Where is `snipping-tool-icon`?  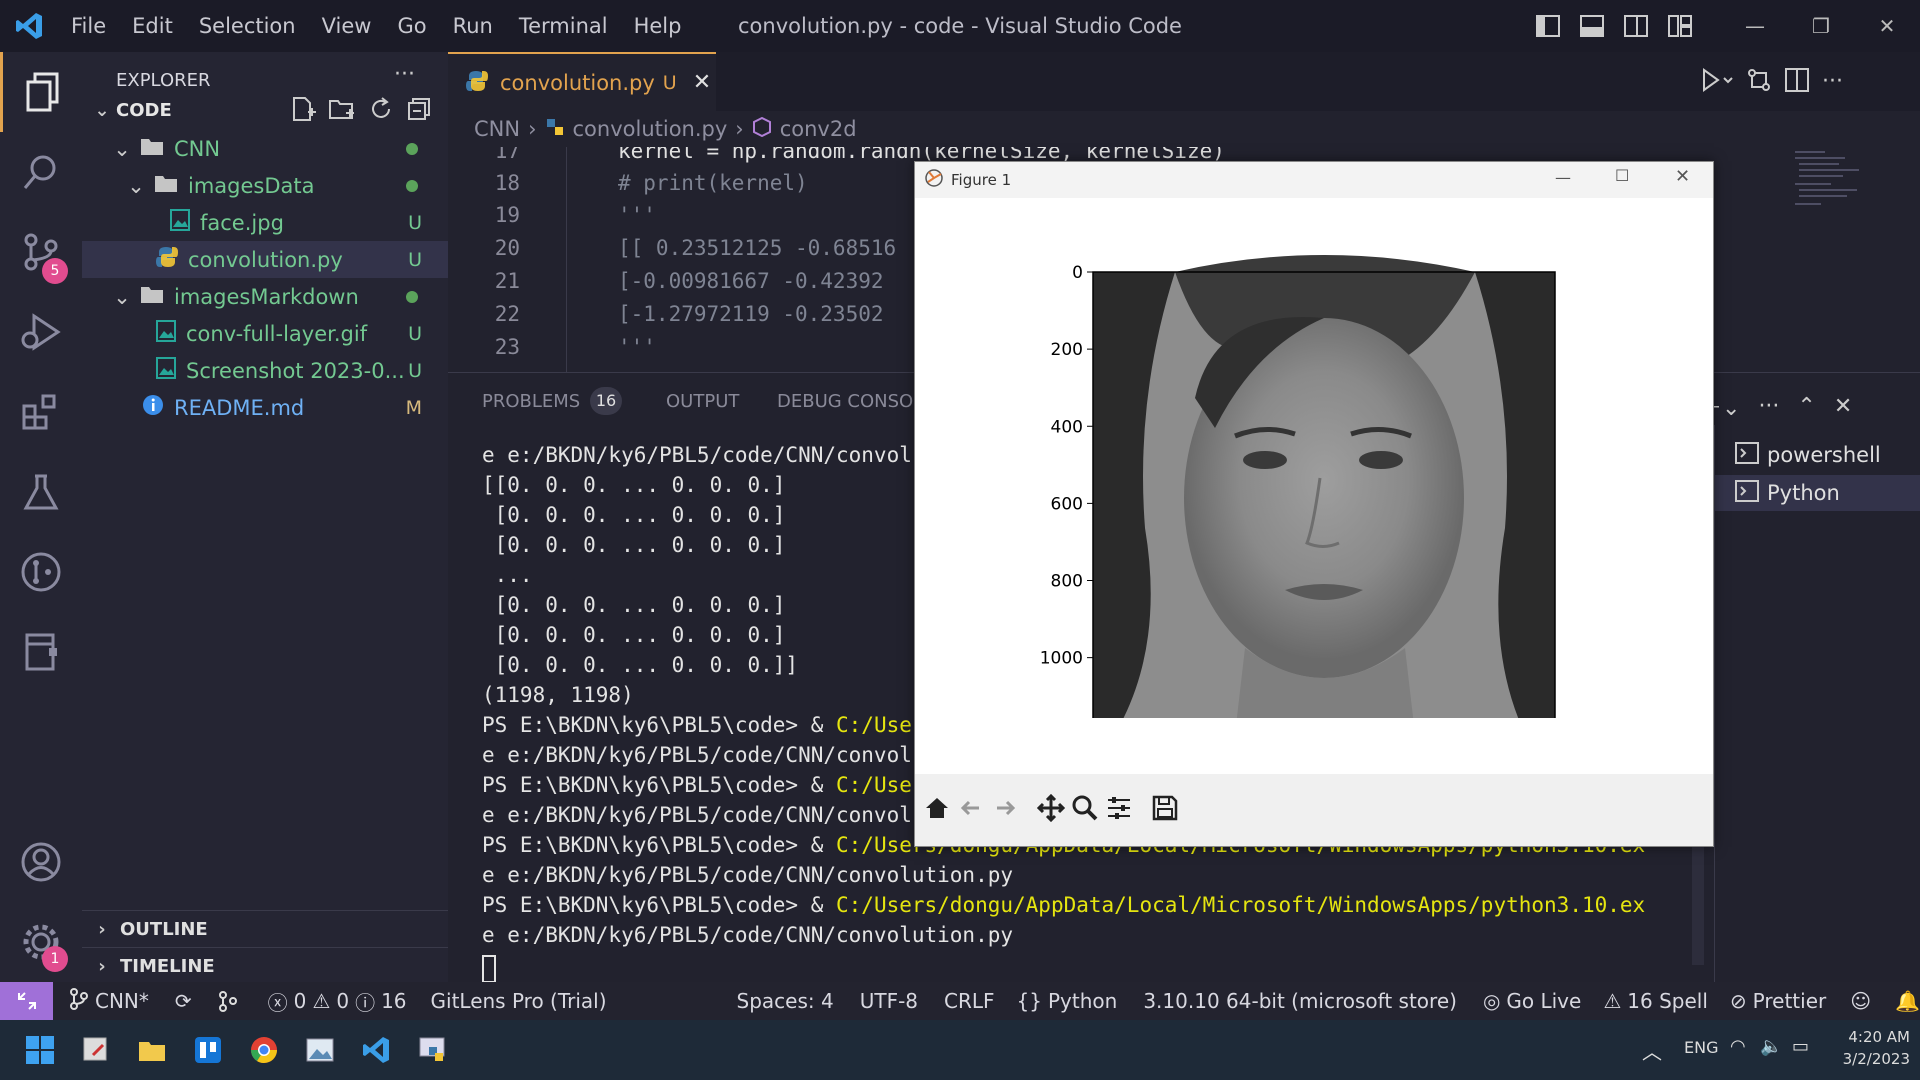
snipping-tool-icon is located at coordinates (96, 1050).